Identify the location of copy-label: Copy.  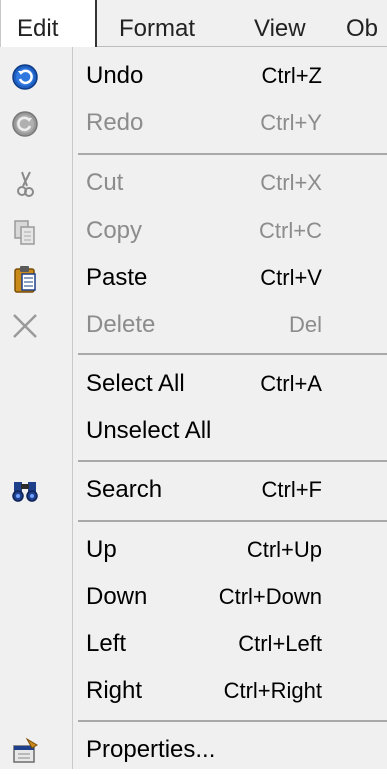
(114, 230).